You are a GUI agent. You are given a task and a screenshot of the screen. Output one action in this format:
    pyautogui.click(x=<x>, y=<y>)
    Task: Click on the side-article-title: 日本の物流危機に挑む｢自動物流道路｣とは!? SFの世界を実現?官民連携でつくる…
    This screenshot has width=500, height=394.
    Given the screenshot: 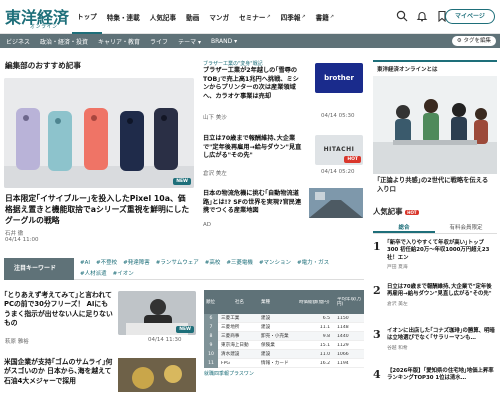 What is the action you would take?
    pyautogui.click(x=254, y=203)
    